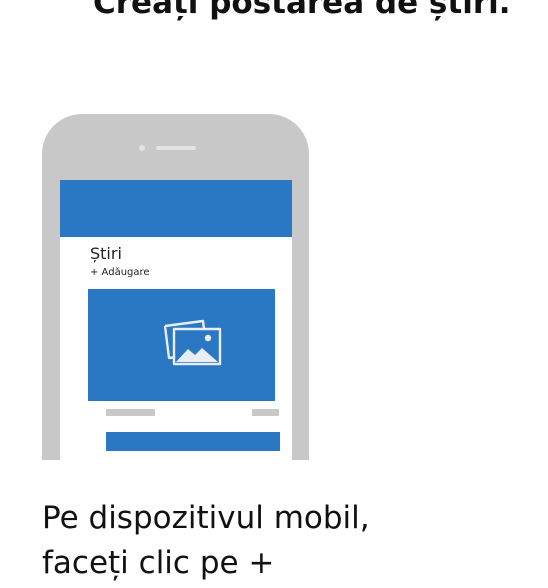 Image resolution: width=548 pixels, height=588 pixels. What do you see at coordinates (192, 342) in the screenshot?
I see `image-gallery-icon` at bounding box center [192, 342].